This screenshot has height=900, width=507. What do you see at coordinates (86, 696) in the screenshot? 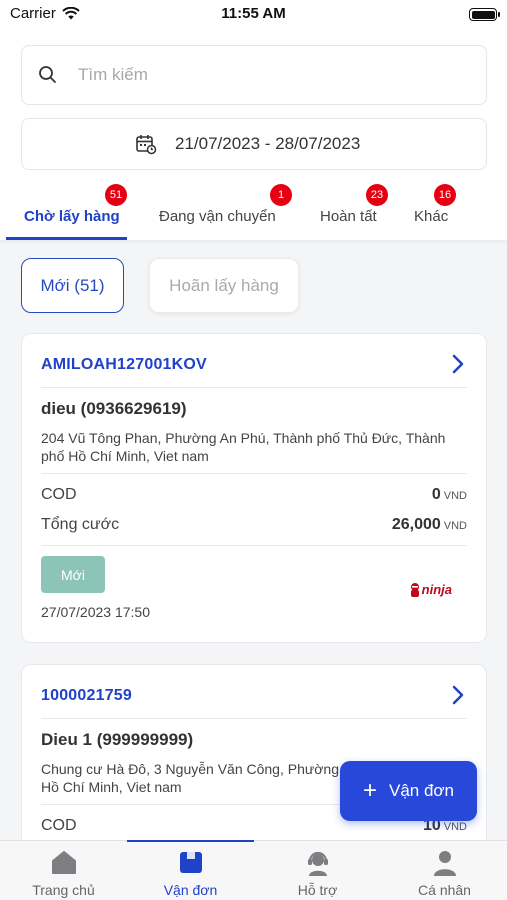
I see `order-code: 1000021759` at bounding box center [86, 696].